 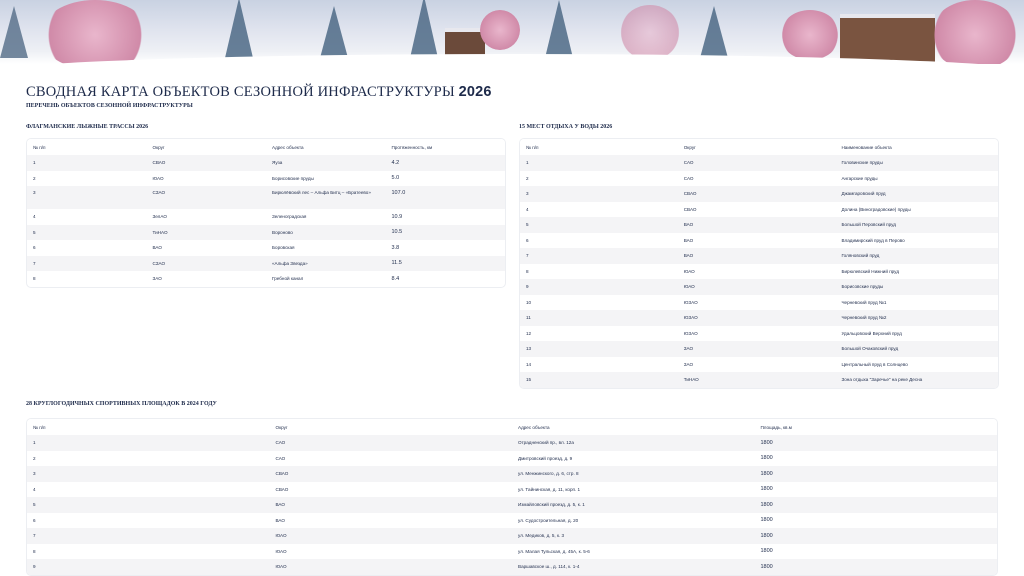 What do you see at coordinates (266, 263) in the screenshot?
I see `table-row: 7 СЗАО «Альфа Звезда» 11.5` at bounding box center [266, 263].